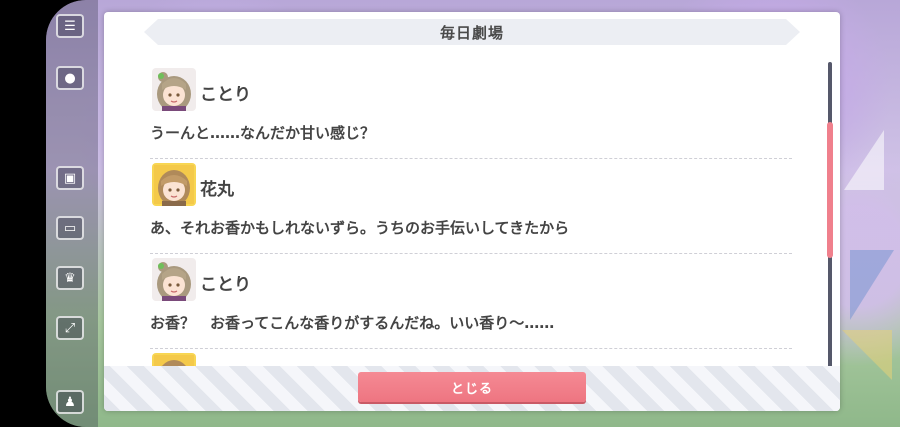 Image resolution: width=900 pixels, height=427 pixels. What do you see at coordinates (70, 328) in the screenshot?
I see `expand-icon: ⤢` at bounding box center [70, 328].